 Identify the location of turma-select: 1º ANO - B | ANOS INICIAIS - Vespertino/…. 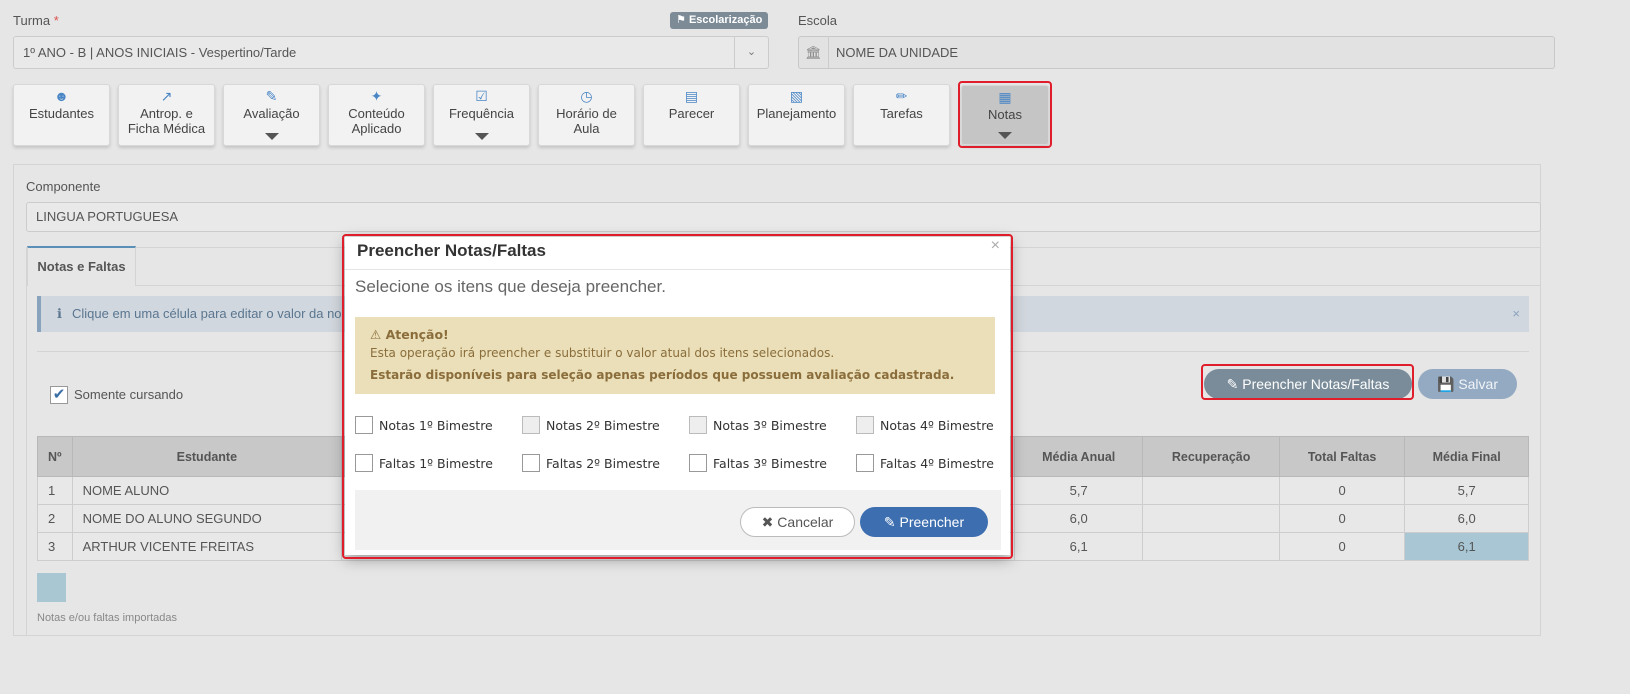
(391, 52).